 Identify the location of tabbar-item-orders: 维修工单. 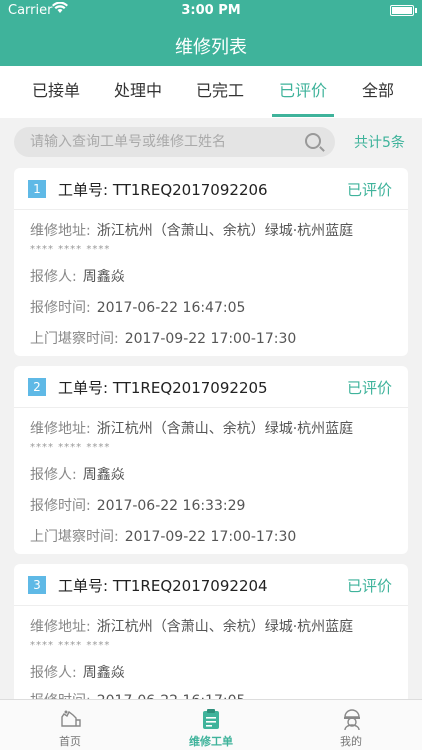
(211, 725).